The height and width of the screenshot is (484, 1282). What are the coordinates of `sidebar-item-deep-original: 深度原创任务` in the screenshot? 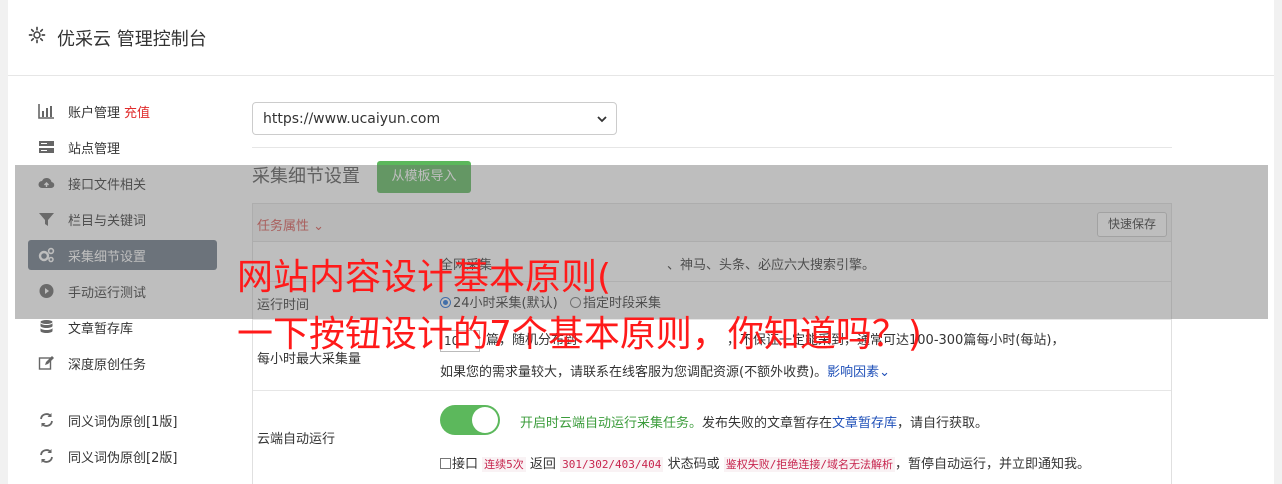 It's located at (122, 363).